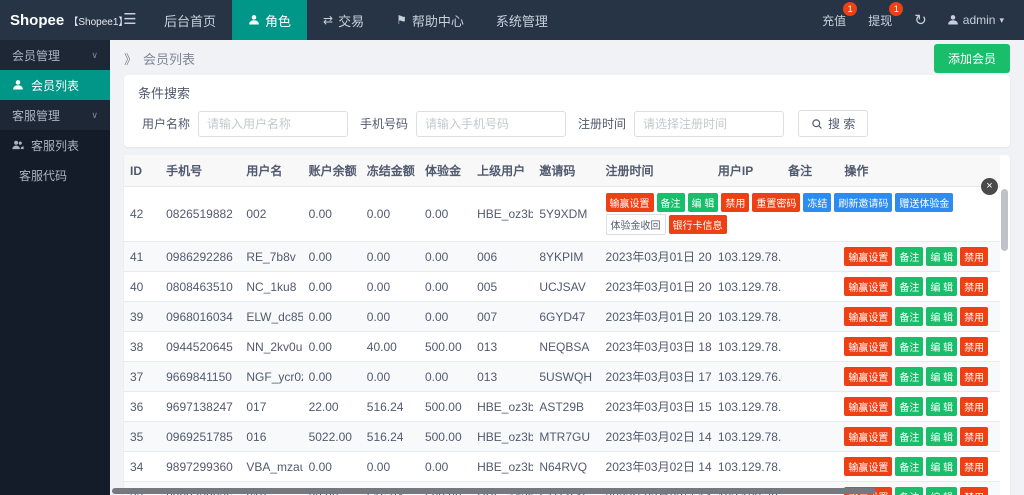 The height and width of the screenshot is (495, 1024). Describe the element at coordinates (709, 123) in the screenshot. I see `search-input-reg-time` at that location.